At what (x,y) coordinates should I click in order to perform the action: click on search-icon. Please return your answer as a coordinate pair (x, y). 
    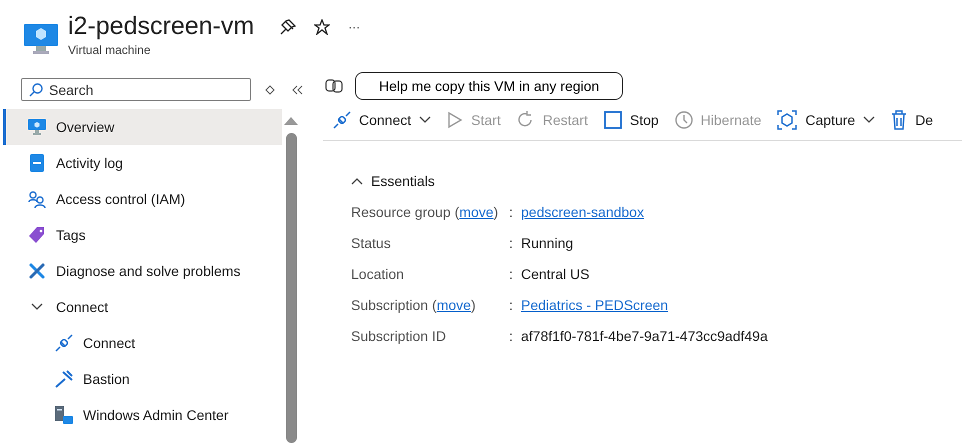
    Looking at the image, I should click on (36, 90).